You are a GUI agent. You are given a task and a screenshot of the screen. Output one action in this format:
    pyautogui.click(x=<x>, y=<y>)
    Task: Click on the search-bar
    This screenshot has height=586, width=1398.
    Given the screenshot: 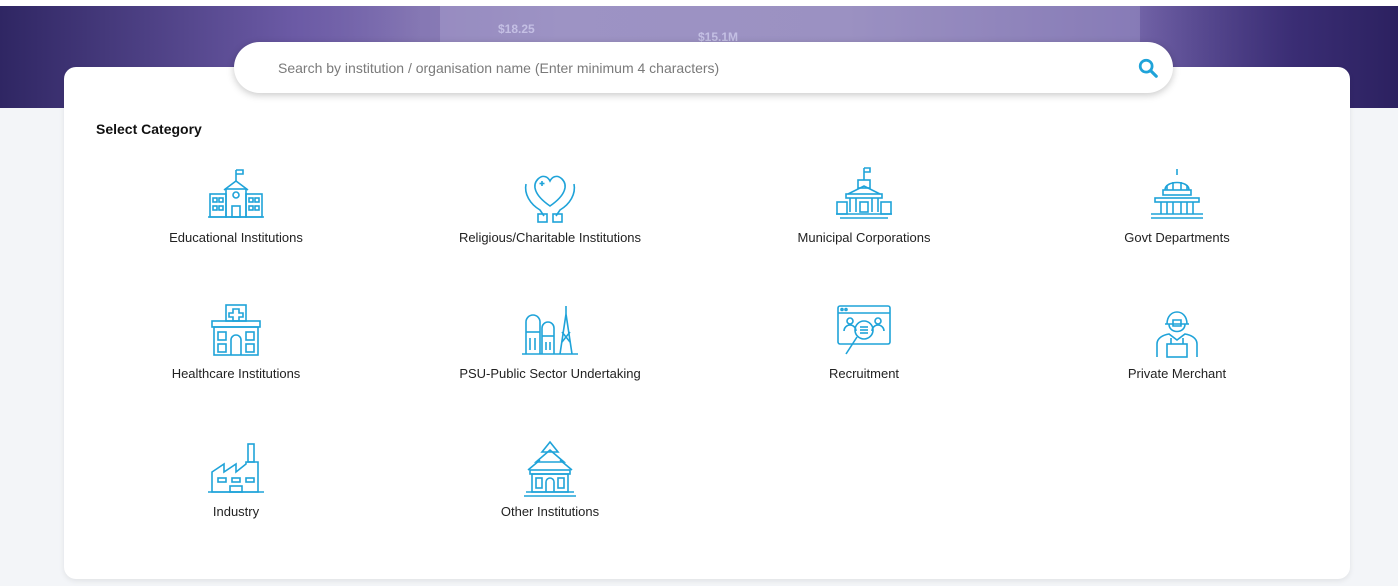 What is the action you would take?
    pyautogui.click(x=703, y=67)
    